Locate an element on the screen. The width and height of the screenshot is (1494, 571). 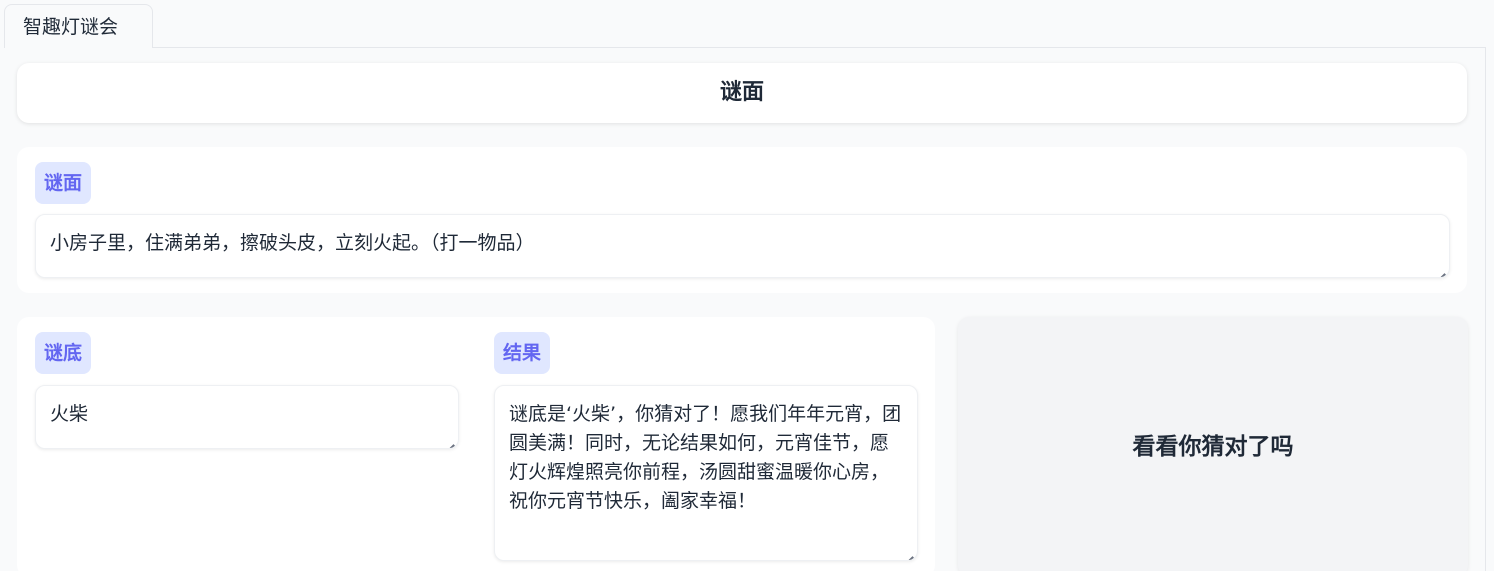
result-label: 结果 is located at coordinates (522, 353).